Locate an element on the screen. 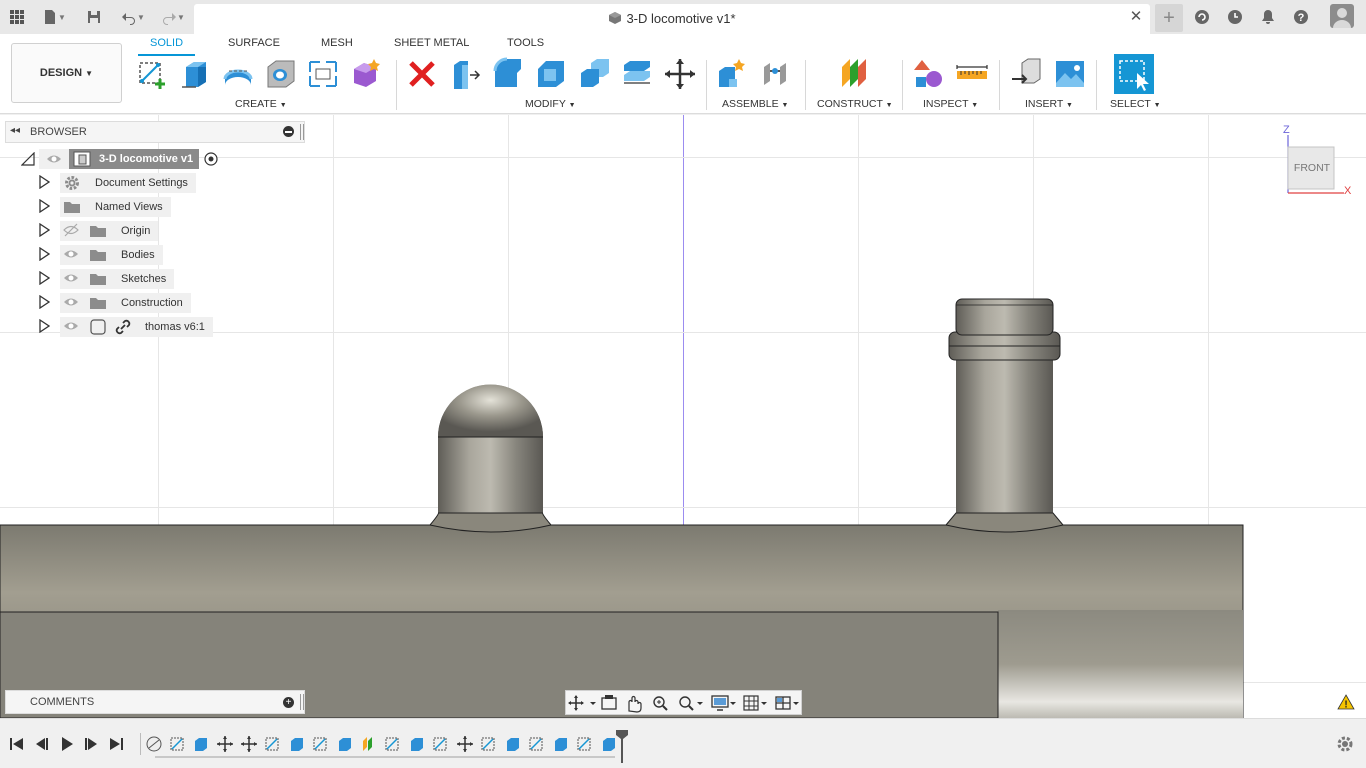 The width and height of the screenshot is (1366, 768). browser-item: Named Views is located at coordinates (104, 207).